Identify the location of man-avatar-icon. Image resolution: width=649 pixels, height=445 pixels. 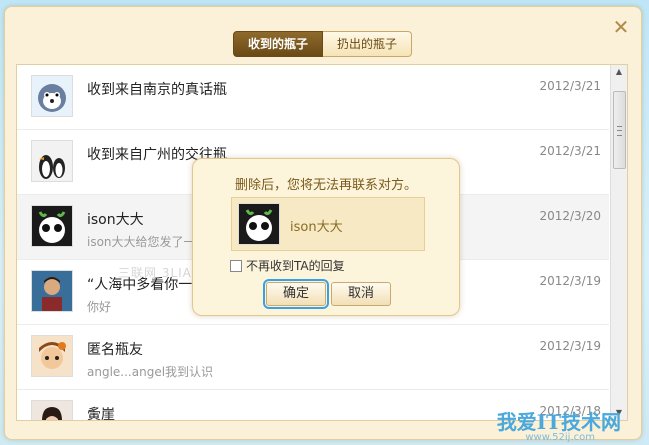
(52, 291).